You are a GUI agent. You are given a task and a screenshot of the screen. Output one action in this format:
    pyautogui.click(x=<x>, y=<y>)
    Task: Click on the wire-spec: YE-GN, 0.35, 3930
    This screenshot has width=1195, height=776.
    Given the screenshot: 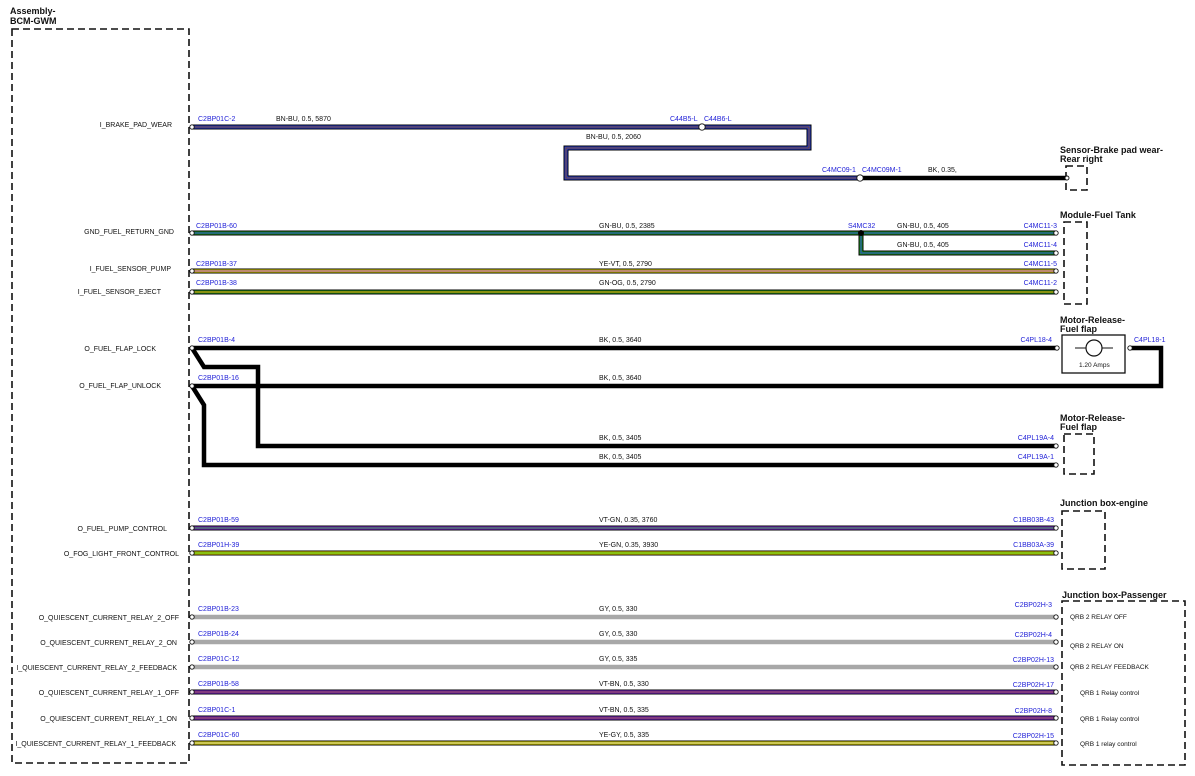 What is the action you would take?
    pyautogui.click(x=628, y=545)
    